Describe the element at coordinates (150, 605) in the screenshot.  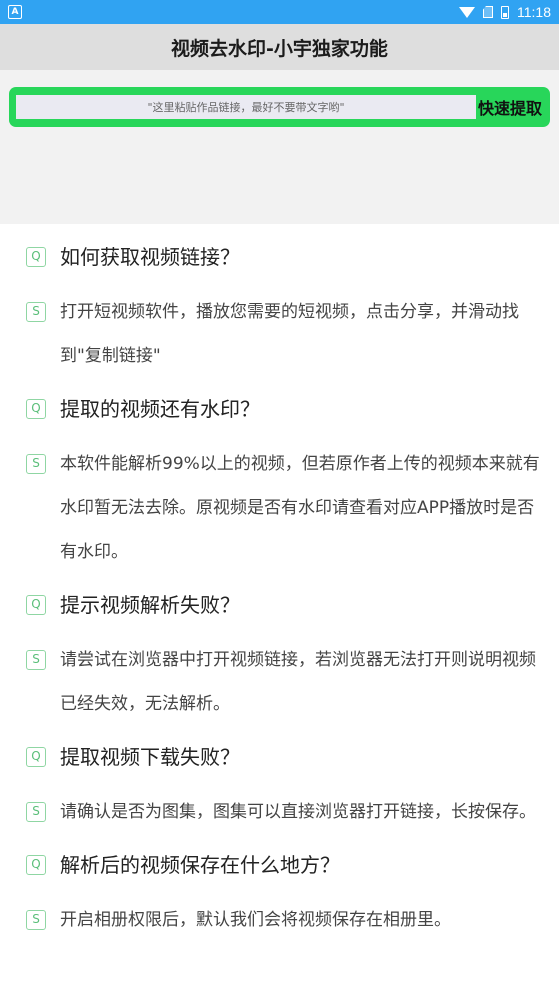
I see `faq-question: 提示视频解析失败？` at that location.